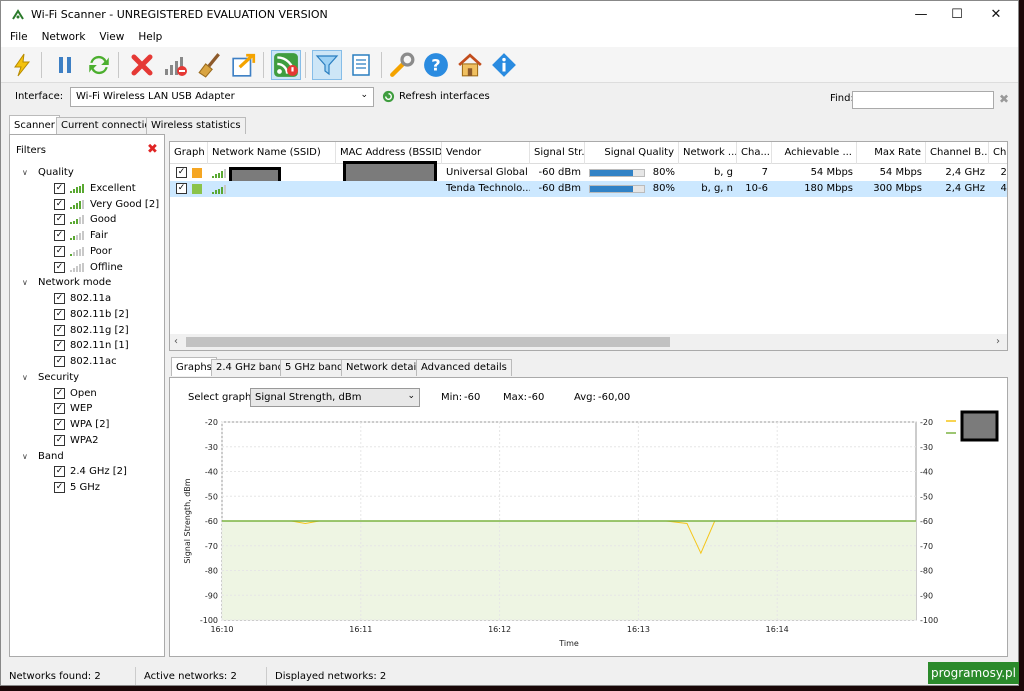 This screenshot has width=1024, height=691. I want to click on filter-item: ✓ 802.11g [2], so click(91, 330).